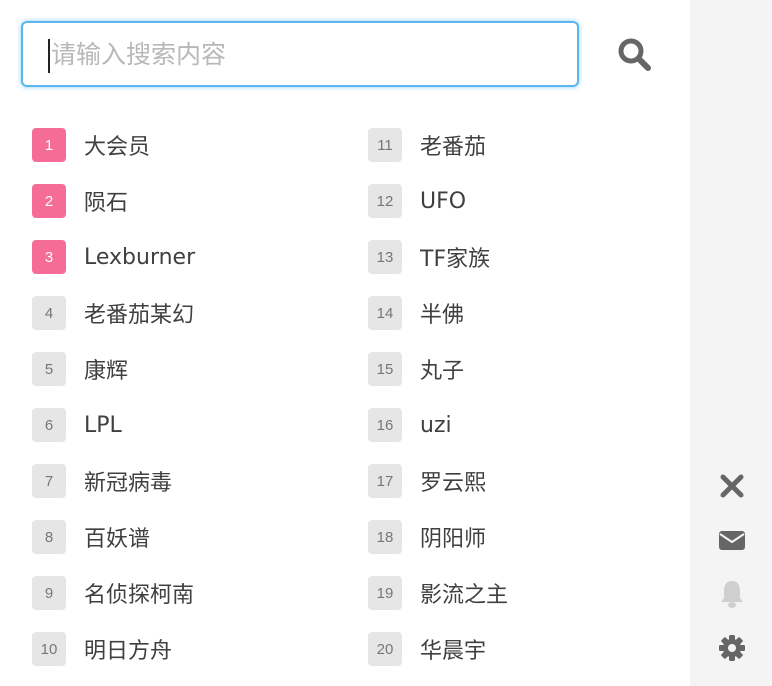 The width and height of the screenshot is (772, 686). Describe the element at coordinates (453, 483) in the screenshot. I see `hot-search-label: 罗云熙` at that location.